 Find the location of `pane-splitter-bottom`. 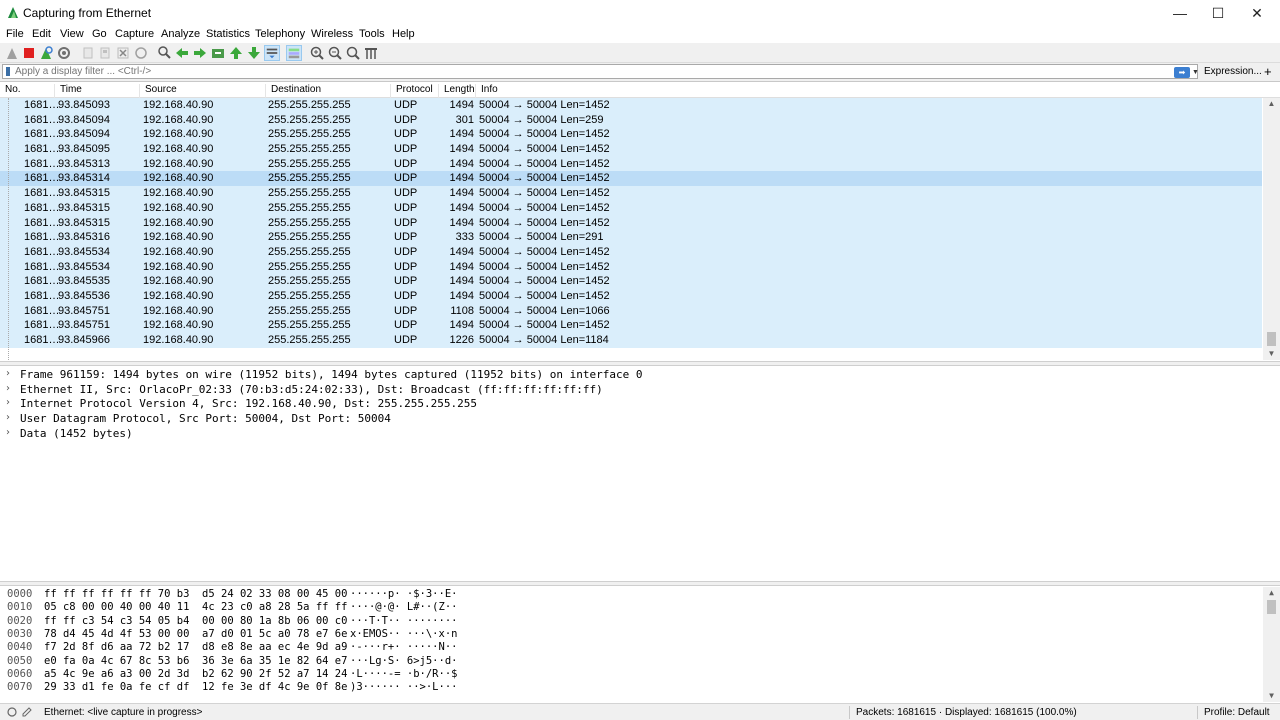

pane-splitter-bottom is located at coordinates (640, 583).